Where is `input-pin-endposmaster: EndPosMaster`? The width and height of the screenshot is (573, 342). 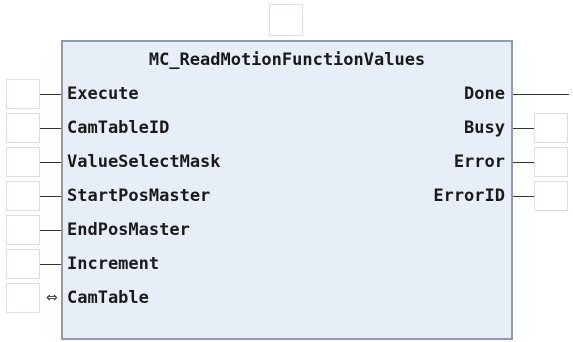 input-pin-endposmaster: EndPosMaster is located at coordinates (128, 230).